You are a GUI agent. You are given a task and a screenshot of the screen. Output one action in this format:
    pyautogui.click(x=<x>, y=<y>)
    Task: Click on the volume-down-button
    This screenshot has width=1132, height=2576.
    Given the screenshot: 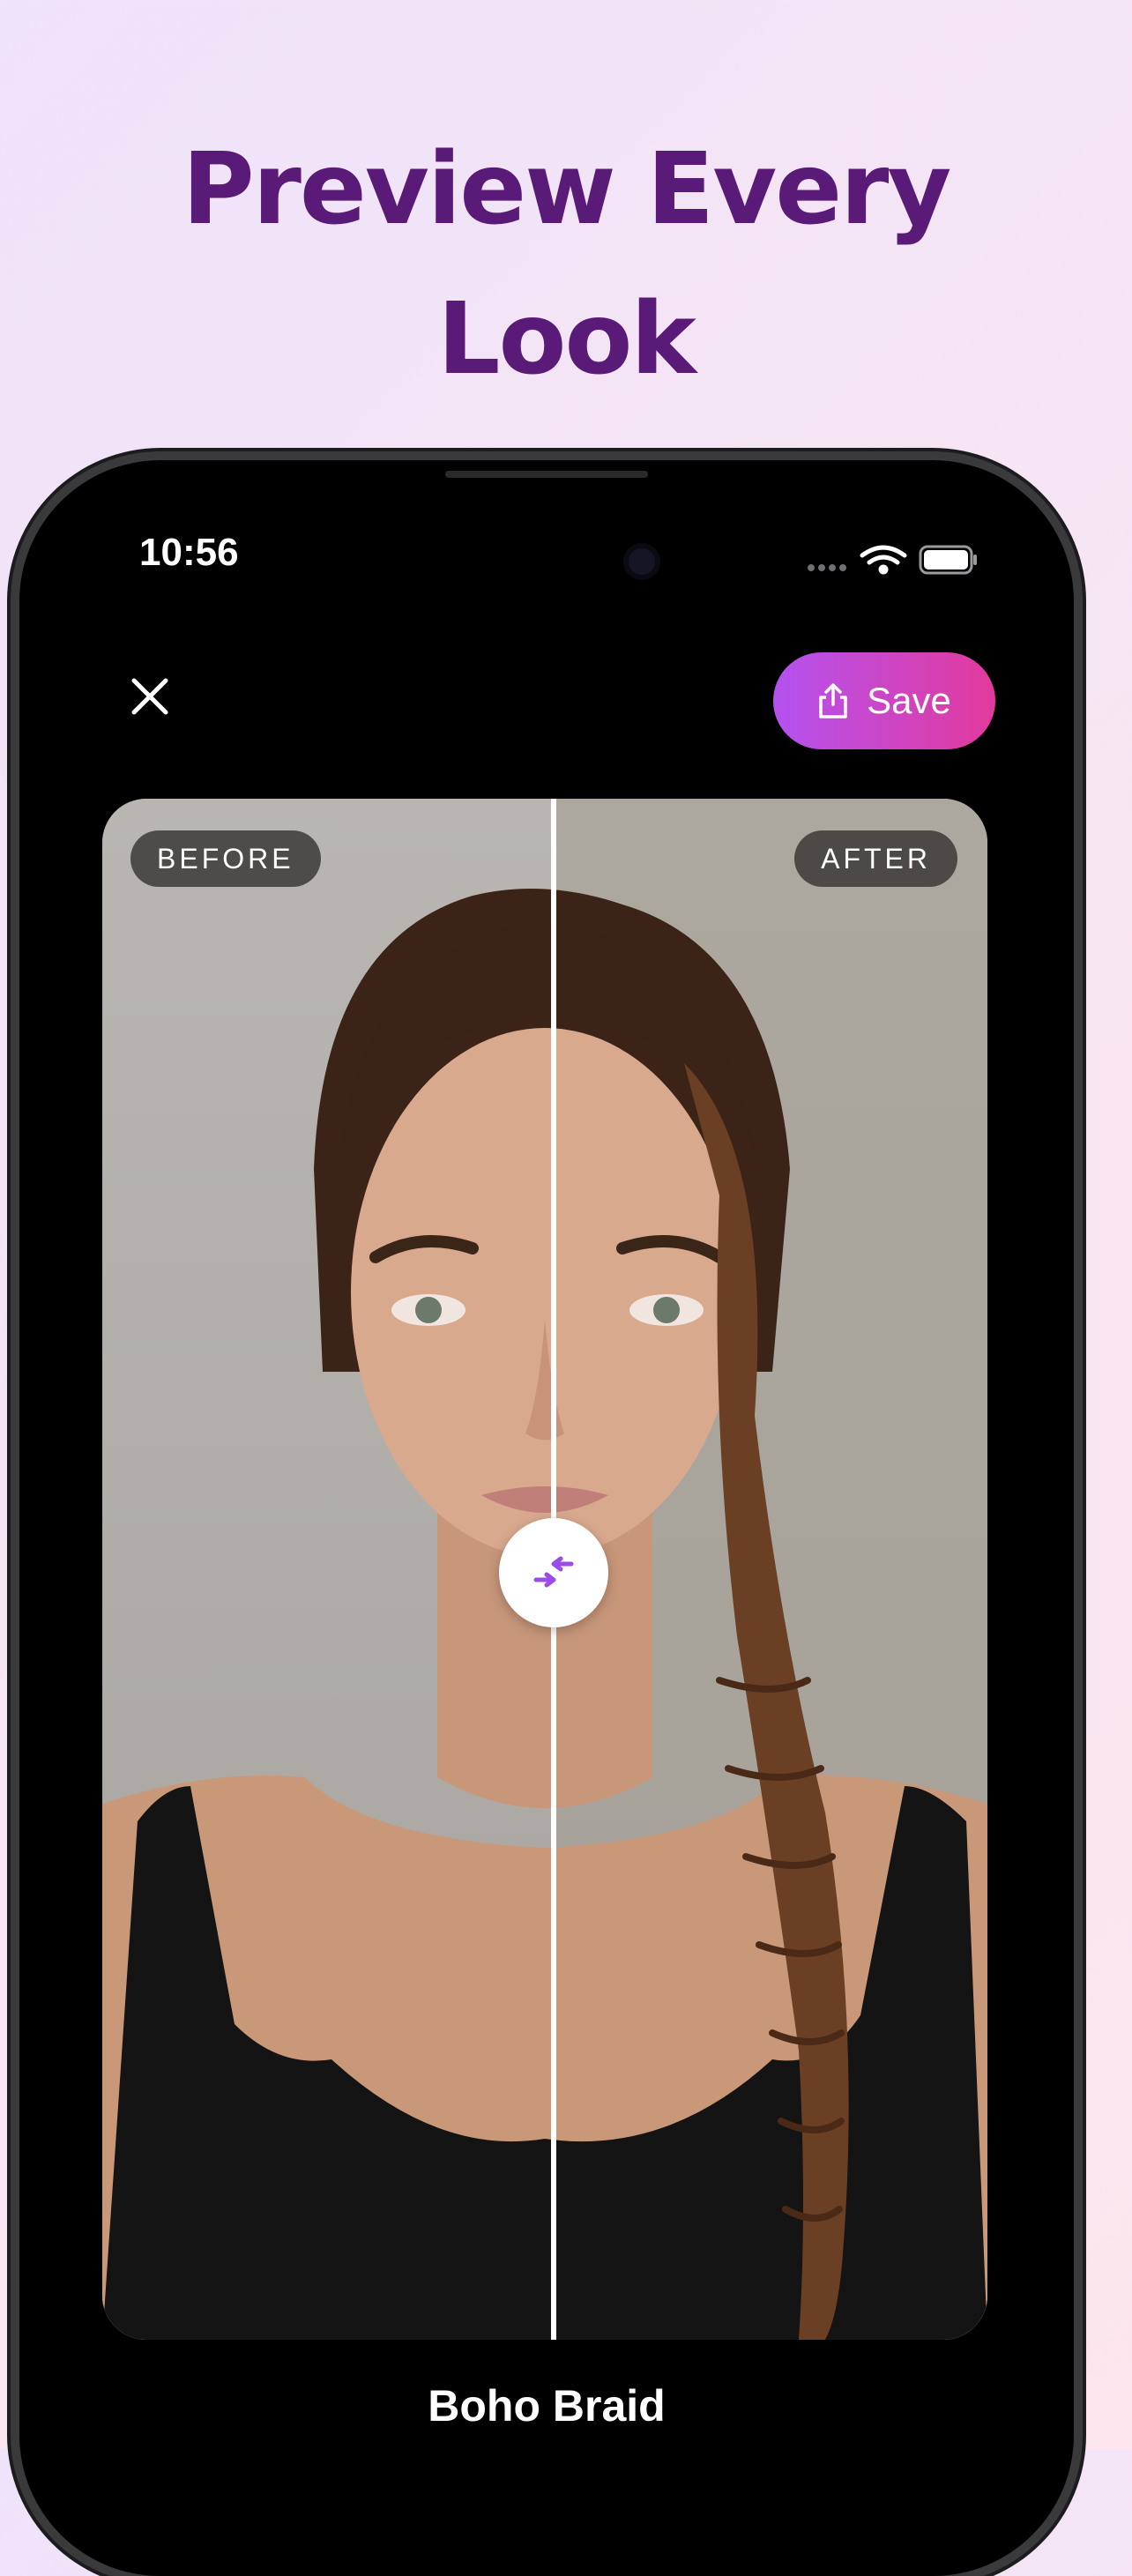 What is the action you would take?
    pyautogui.click(x=15, y=1243)
    